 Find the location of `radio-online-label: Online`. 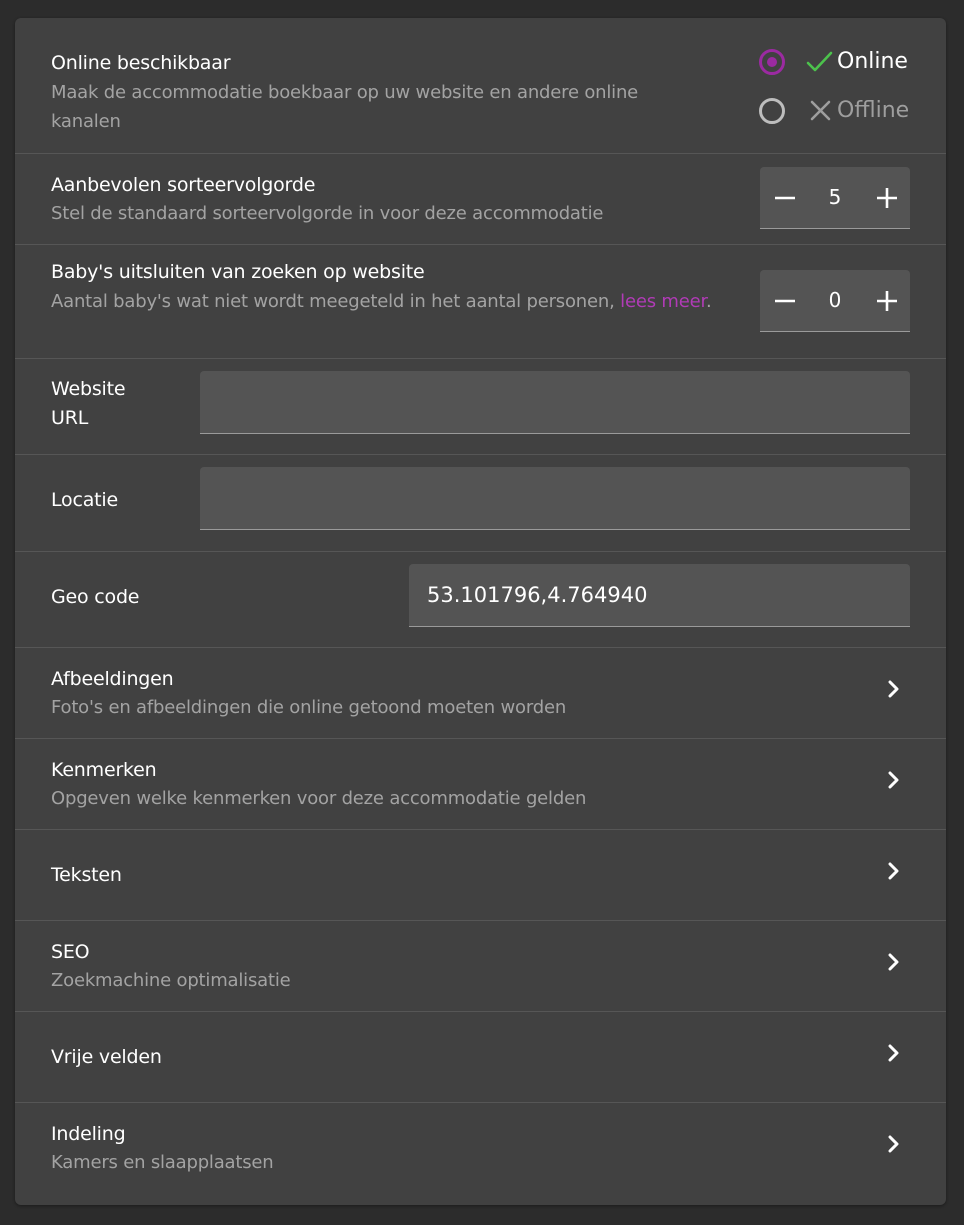

radio-online-label: Online is located at coordinates (872, 61).